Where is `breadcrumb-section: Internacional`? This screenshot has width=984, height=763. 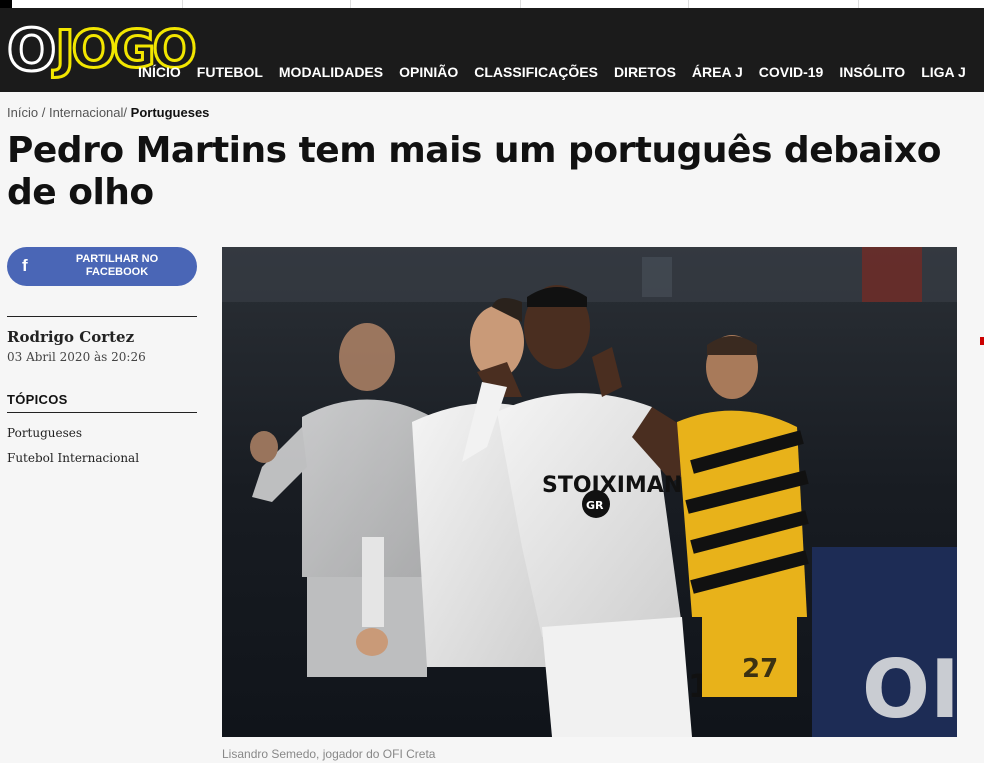
breadcrumb-section: Internacional is located at coordinates (86, 112).